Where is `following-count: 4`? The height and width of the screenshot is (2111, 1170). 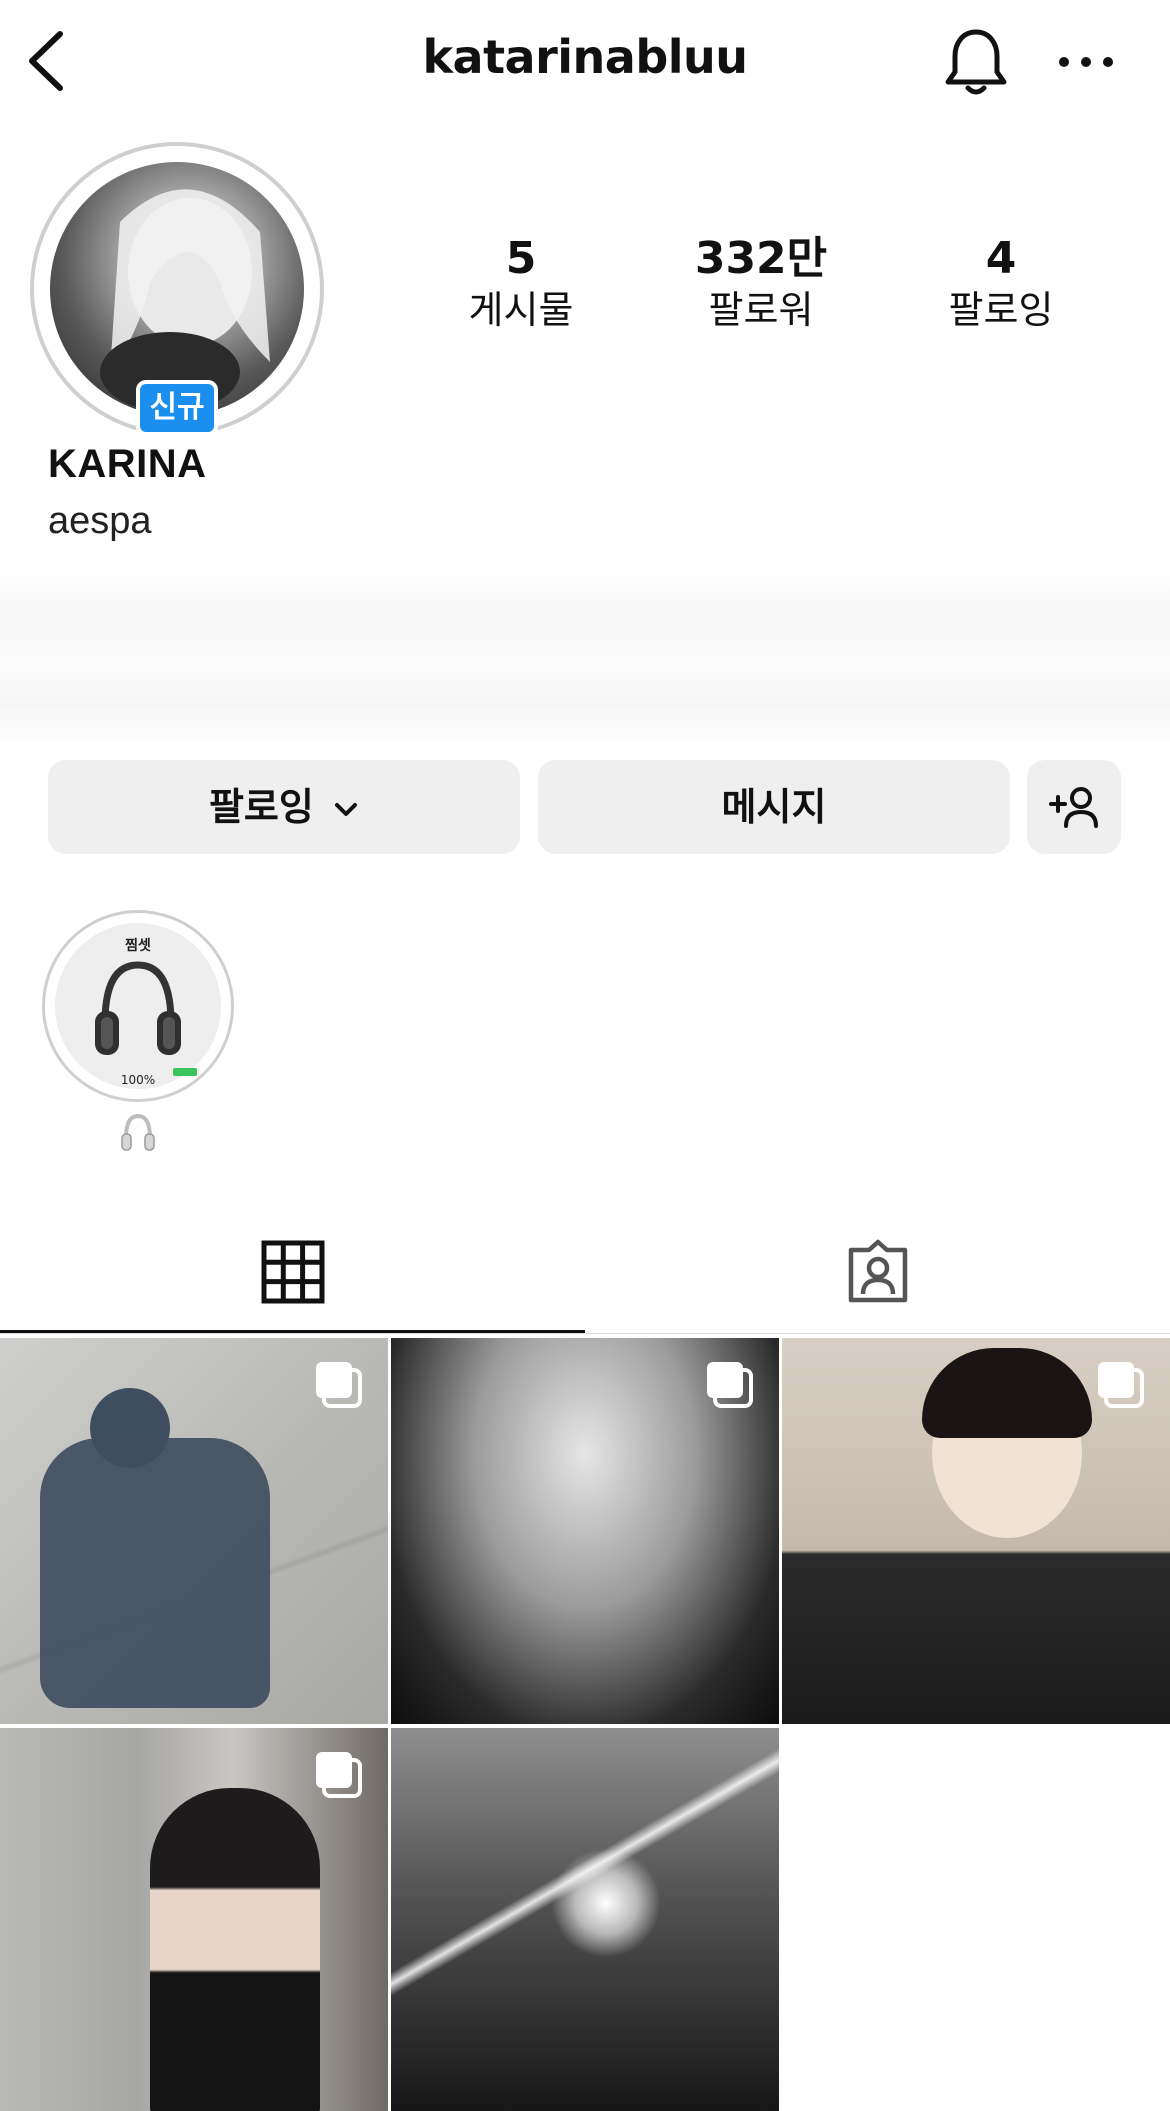 following-count: 4 is located at coordinates (1001, 258).